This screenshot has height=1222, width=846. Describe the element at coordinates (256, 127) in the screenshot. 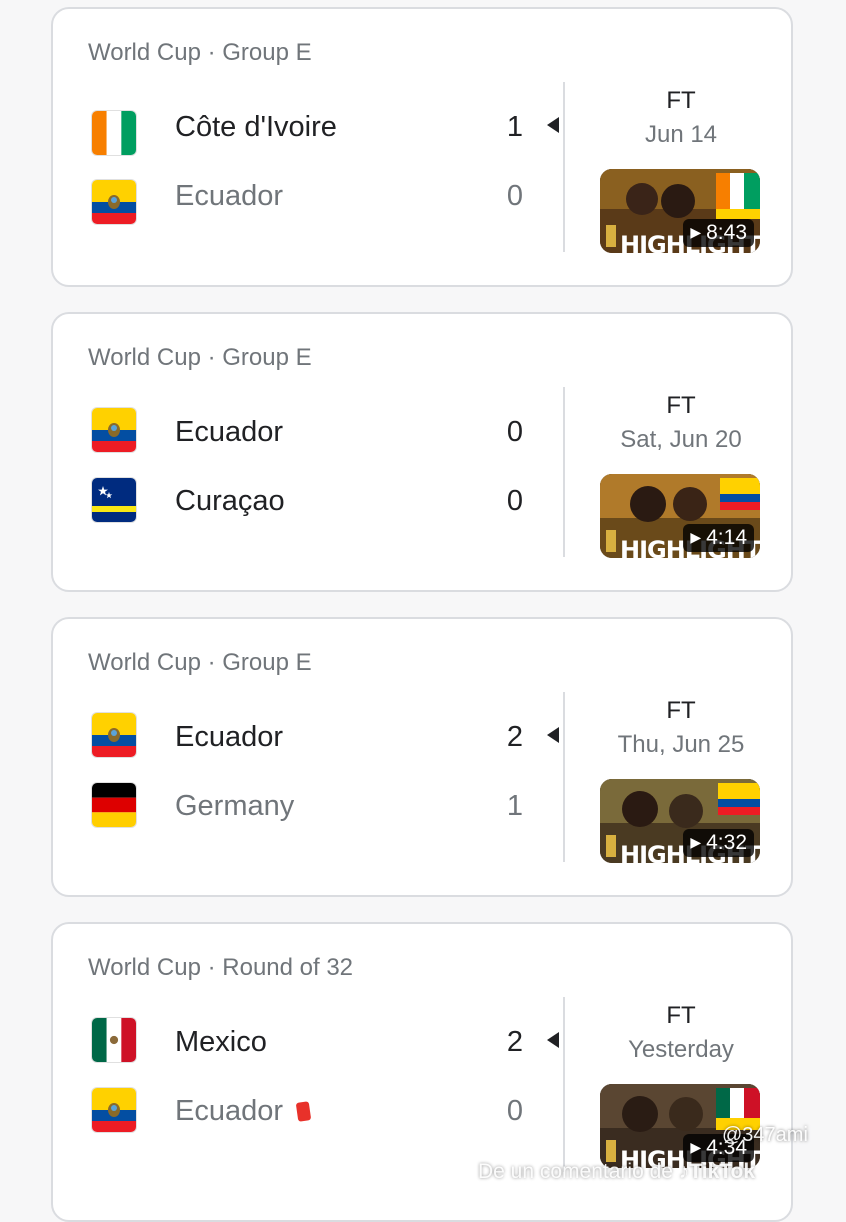

I see `home-team-name: Côte d'Ivoire` at that location.